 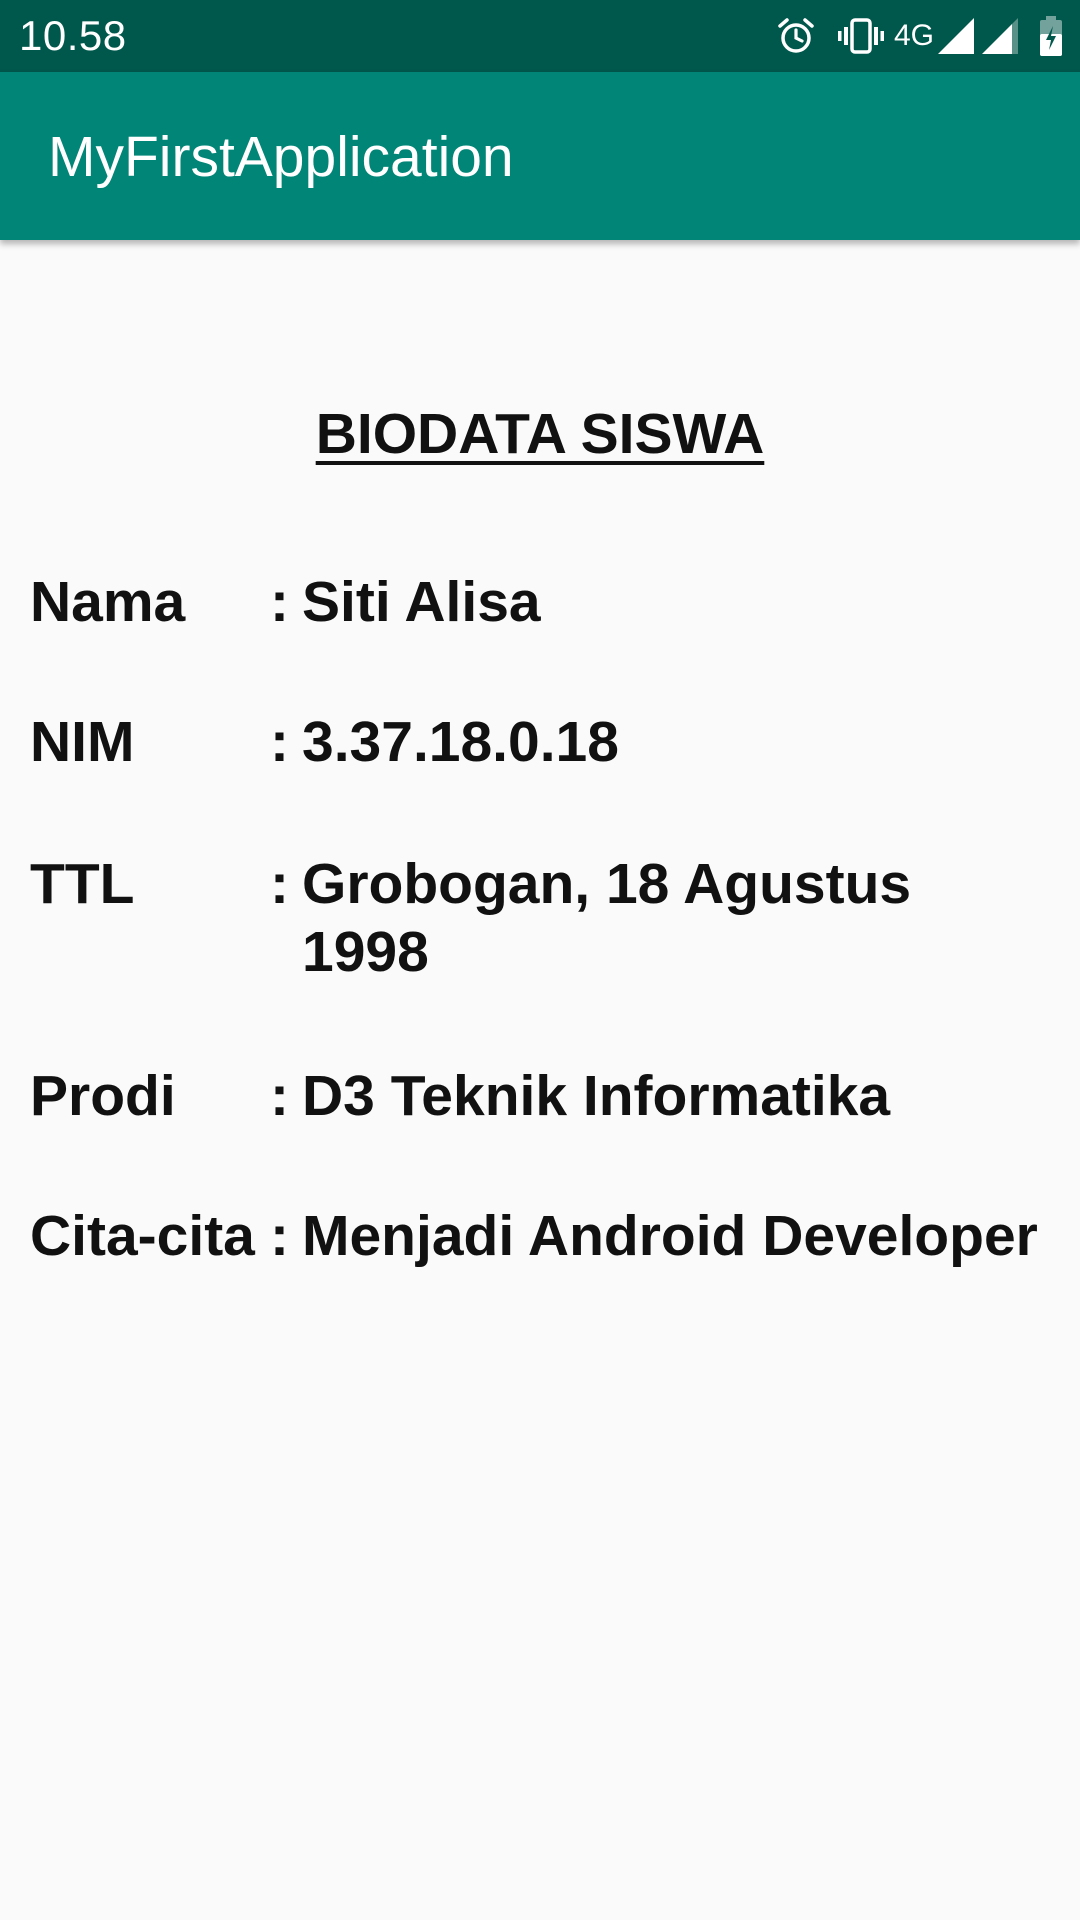 What do you see at coordinates (460, 742) in the screenshot?
I see `row-value: 3.37.18.0.18` at bounding box center [460, 742].